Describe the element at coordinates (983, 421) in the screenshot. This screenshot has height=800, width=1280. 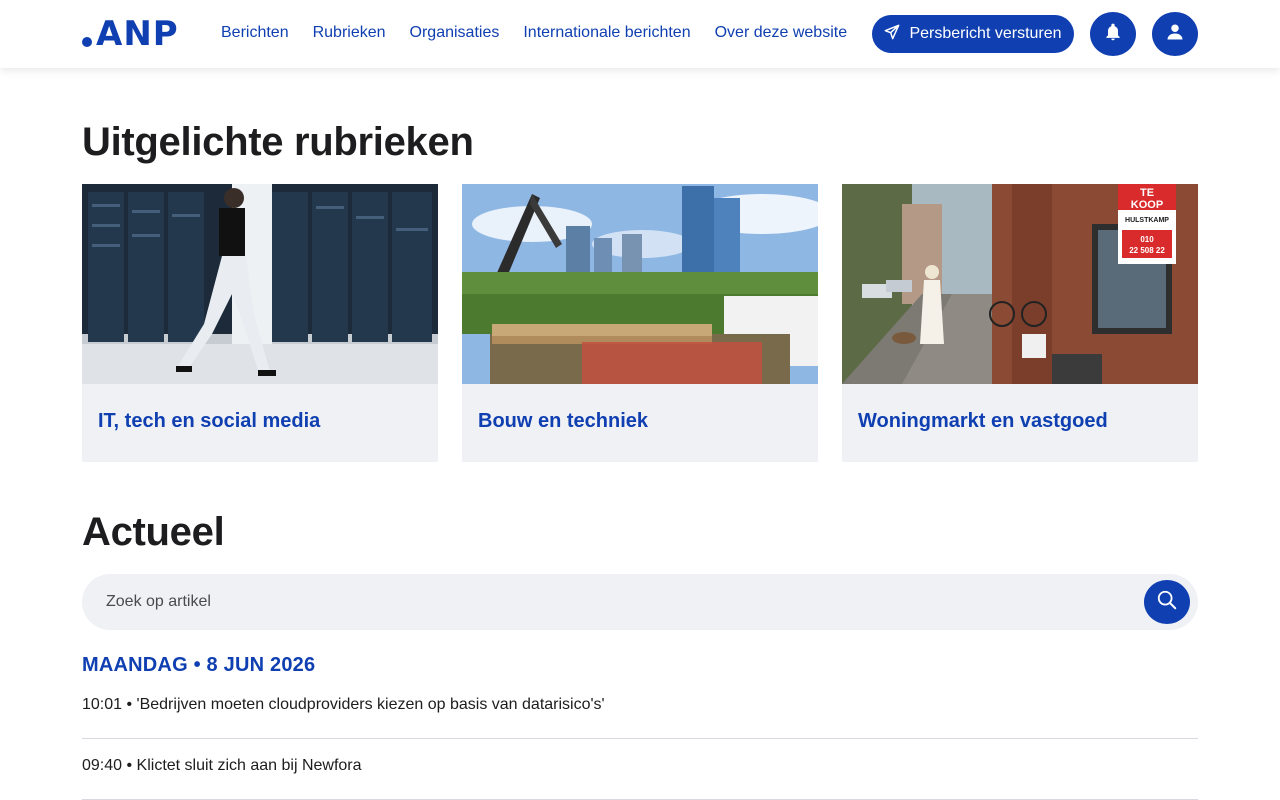
I see `featured-card-title: Woningmarkt en vastgoed` at that location.